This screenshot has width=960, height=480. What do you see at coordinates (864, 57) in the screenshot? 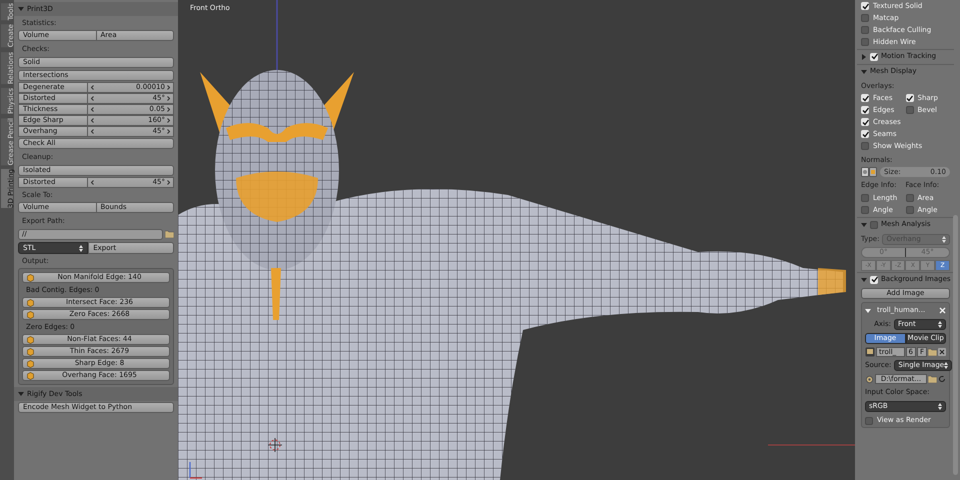
I see `collapsed-arrow-icon` at bounding box center [864, 57].